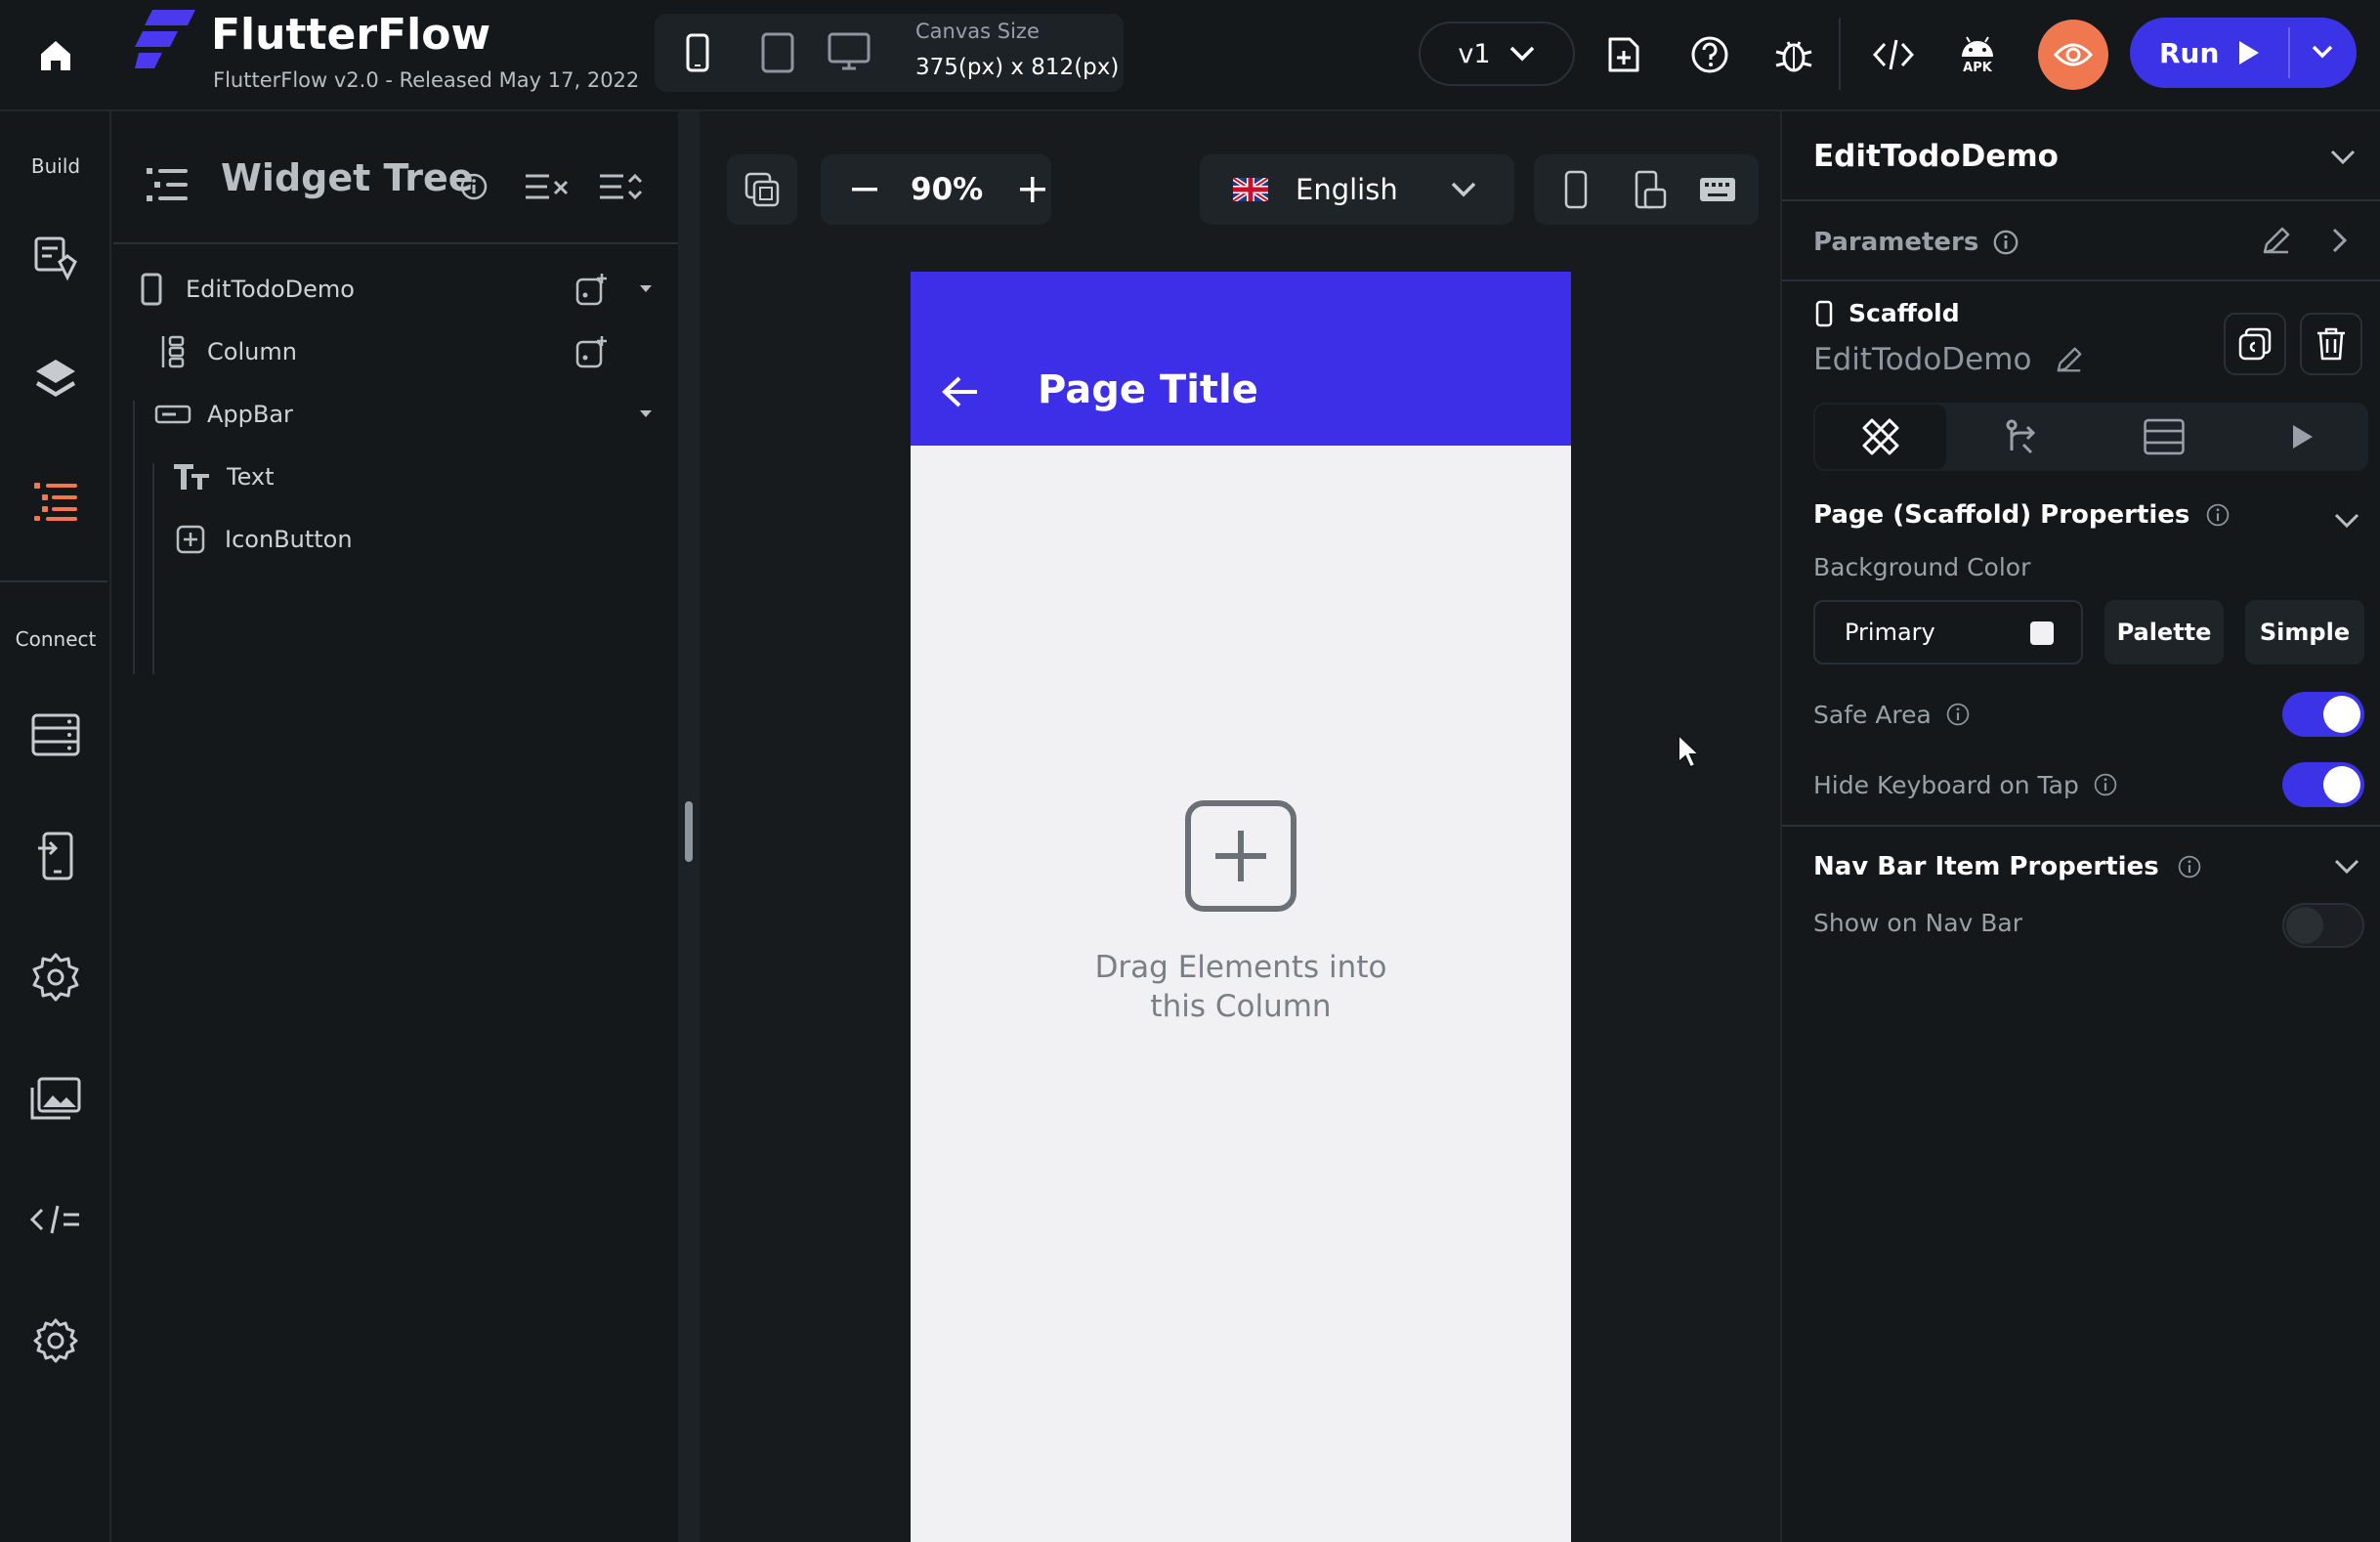 The width and height of the screenshot is (2380, 1542). What do you see at coordinates (2007, 866) in the screenshot?
I see `nav-bar-properties-header: Nav Bar Item Properties` at bounding box center [2007, 866].